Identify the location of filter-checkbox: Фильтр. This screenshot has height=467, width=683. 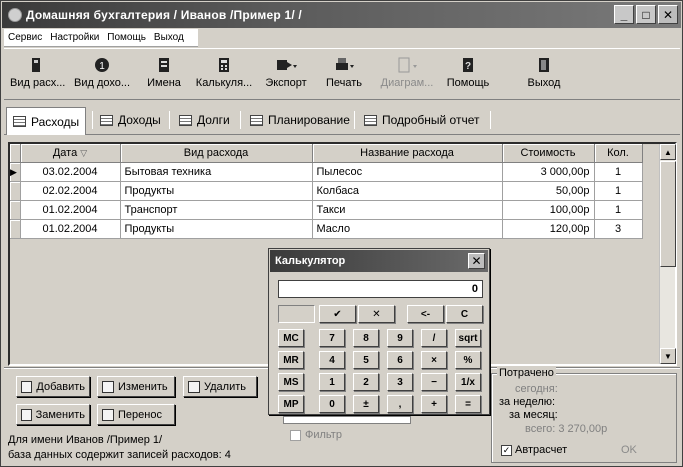
(316, 435).